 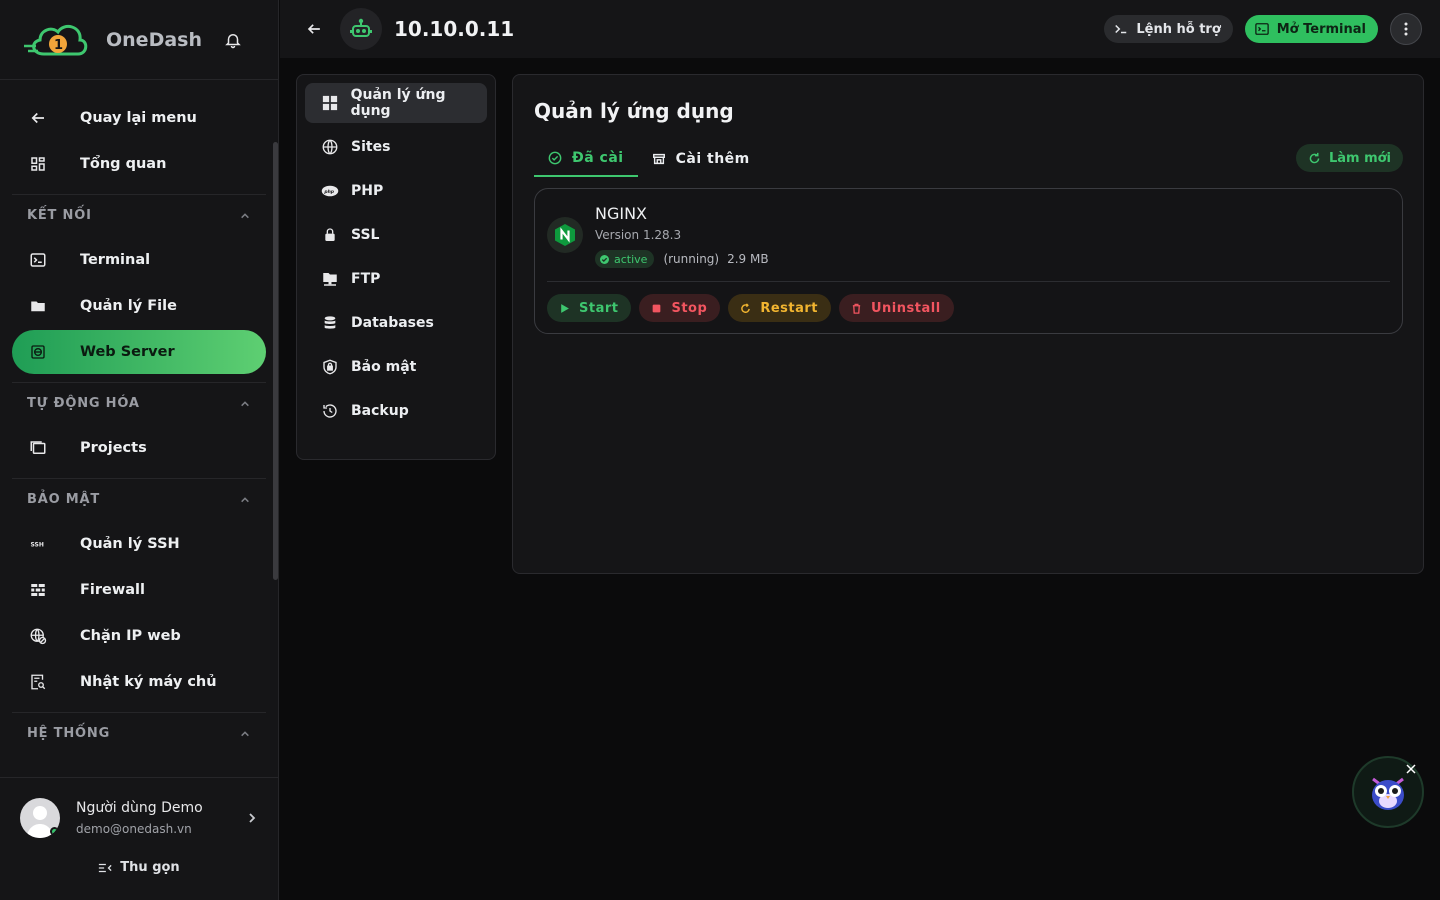 I want to click on shield-lock-icon, so click(x=330, y=367).